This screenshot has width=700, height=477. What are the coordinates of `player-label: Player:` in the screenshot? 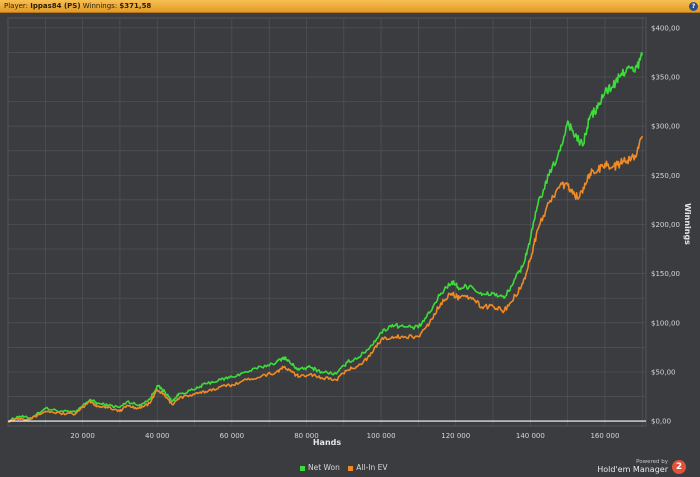 It's located at (16, 6).